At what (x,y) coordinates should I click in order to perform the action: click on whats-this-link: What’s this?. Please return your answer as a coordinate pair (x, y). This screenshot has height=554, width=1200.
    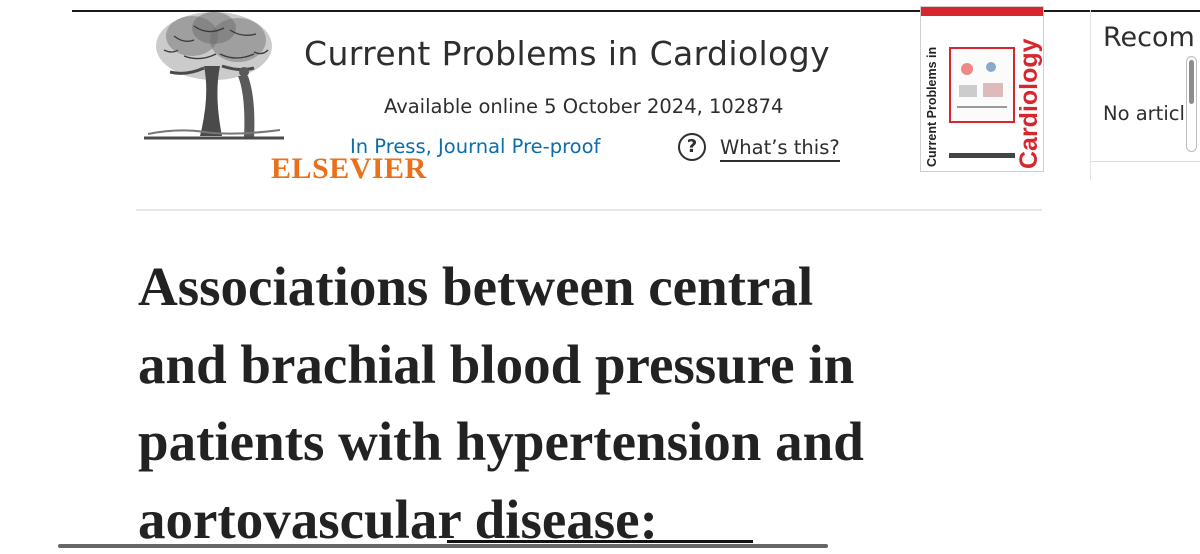
    Looking at the image, I should click on (780, 148).